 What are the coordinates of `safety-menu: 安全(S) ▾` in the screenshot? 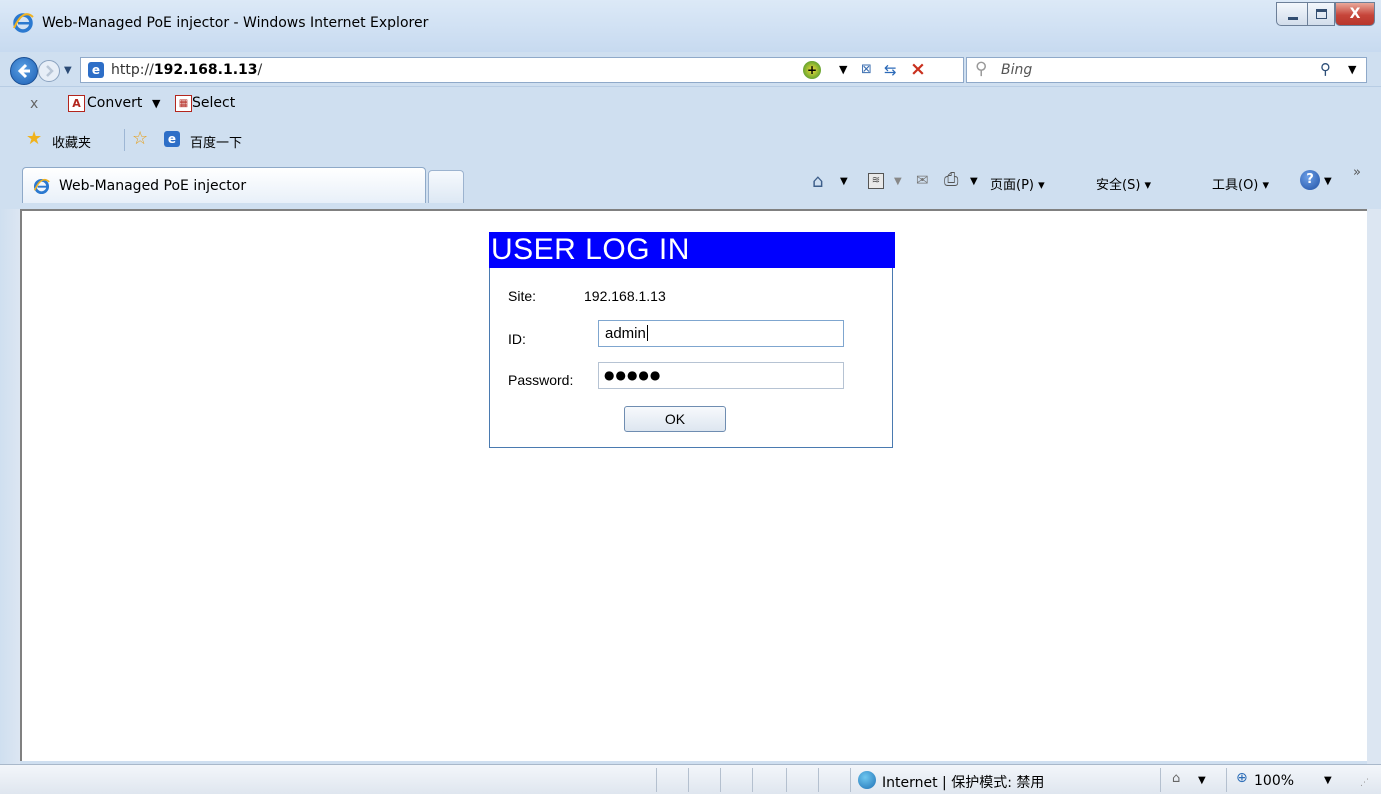 It's located at (1123, 183).